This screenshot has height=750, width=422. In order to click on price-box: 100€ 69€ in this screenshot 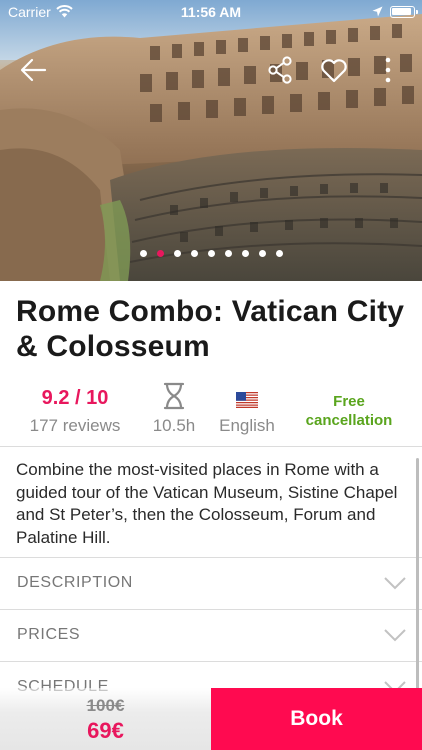, I will do `click(105, 719)`.